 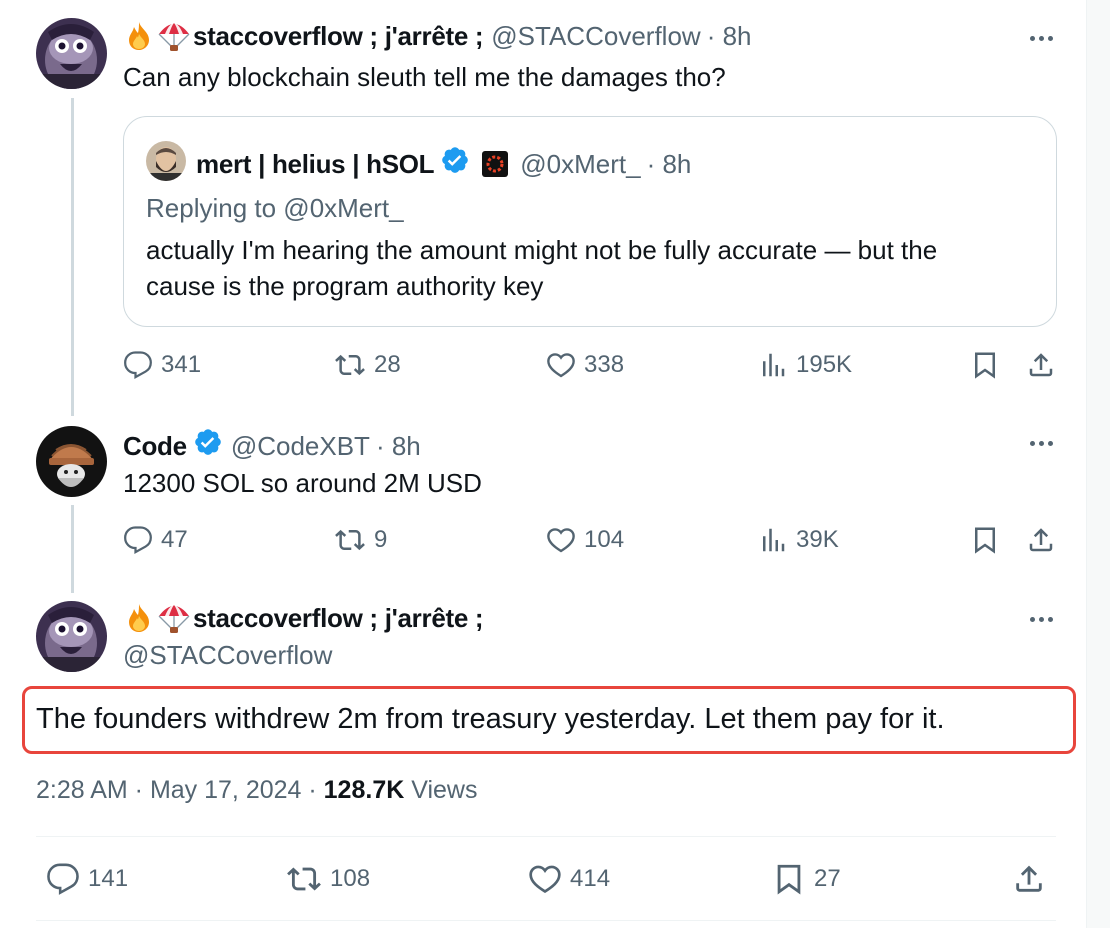 What do you see at coordinates (817, 539) in the screenshot?
I see `views-count: 39K` at bounding box center [817, 539].